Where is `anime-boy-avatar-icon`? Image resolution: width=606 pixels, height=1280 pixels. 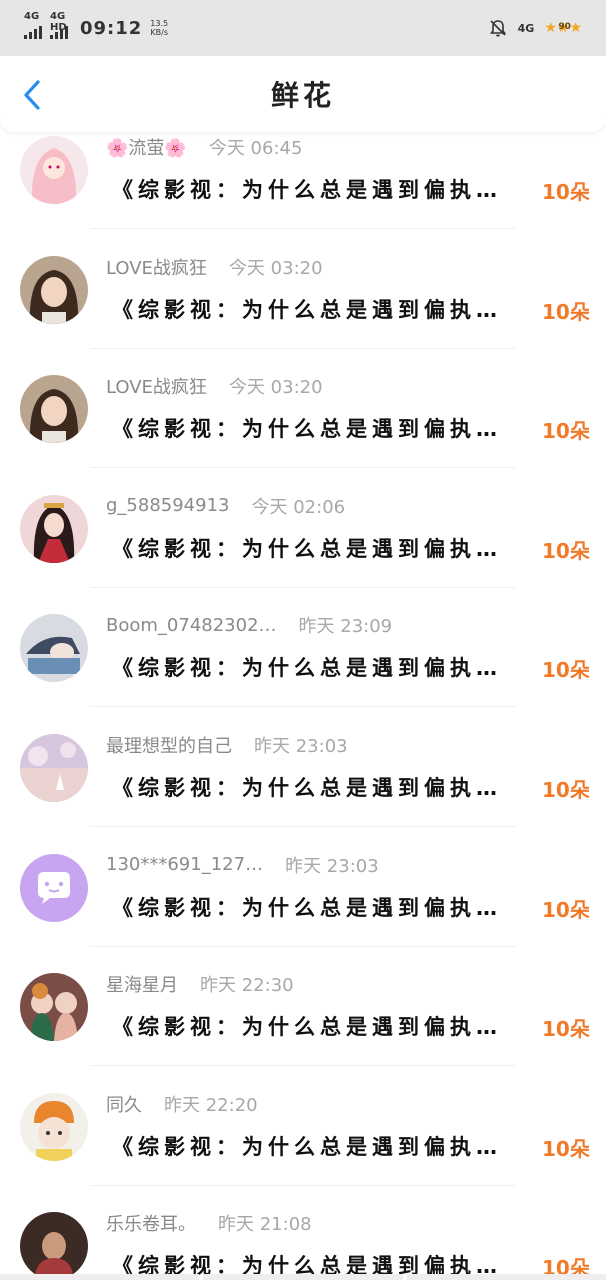 anime-boy-avatar-icon is located at coordinates (54, 648).